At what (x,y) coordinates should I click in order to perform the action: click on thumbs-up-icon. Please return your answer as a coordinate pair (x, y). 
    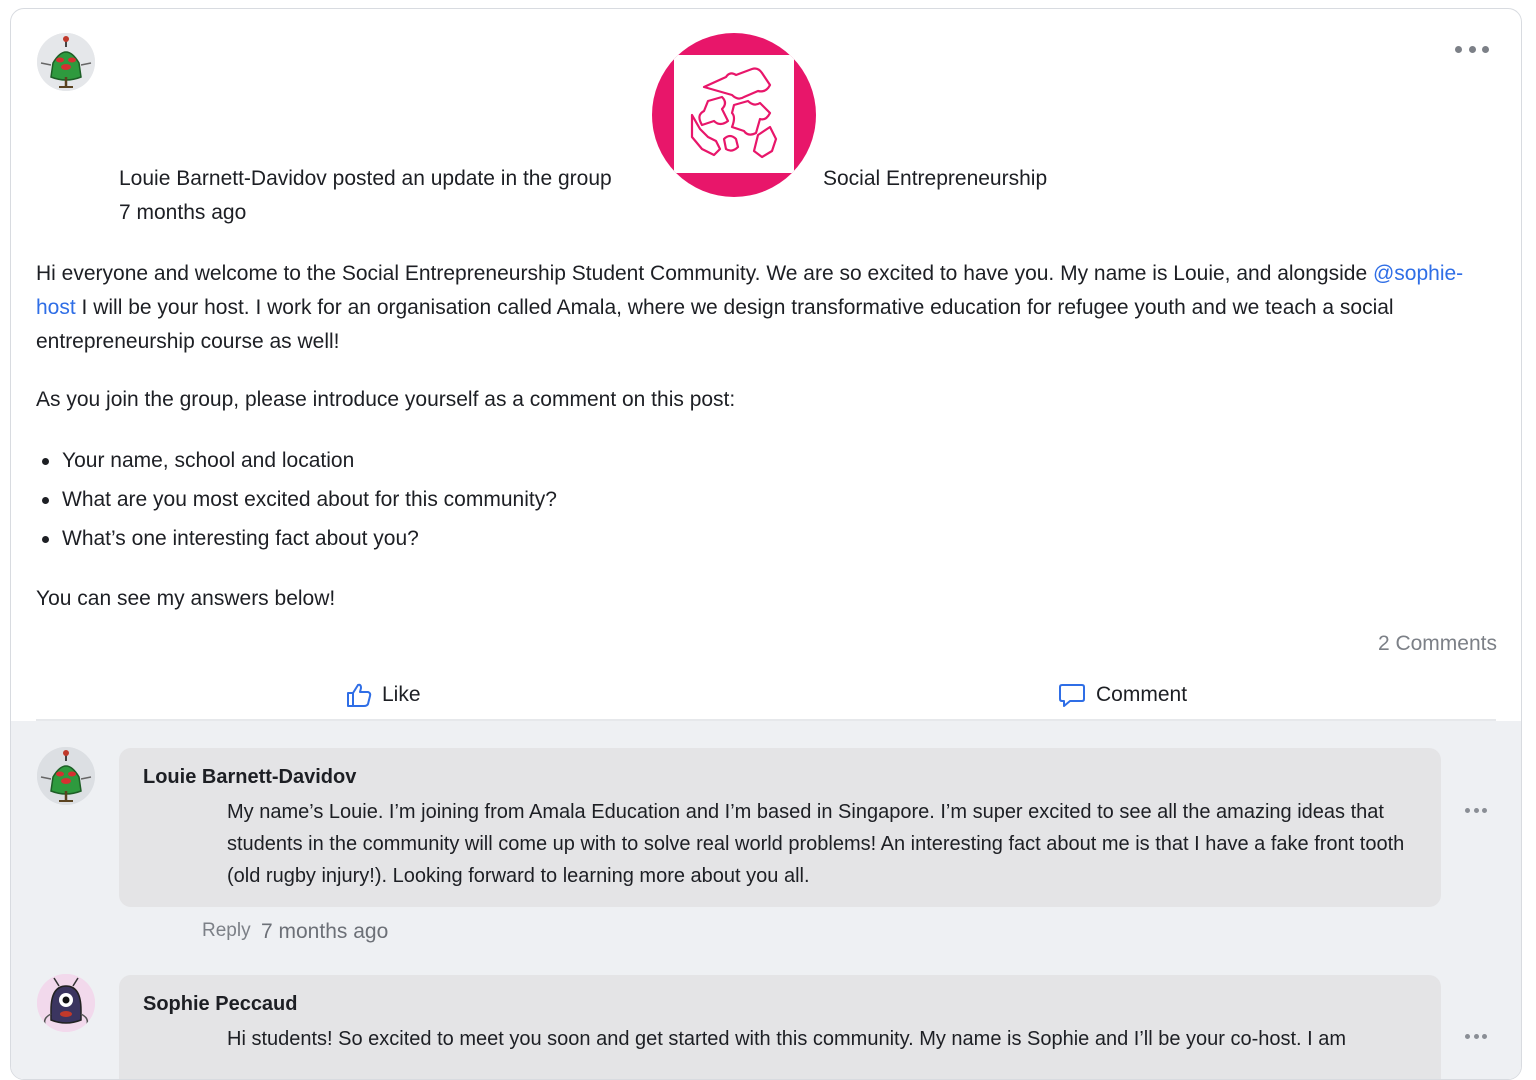
    Looking at the image, I should click on (359, 695).